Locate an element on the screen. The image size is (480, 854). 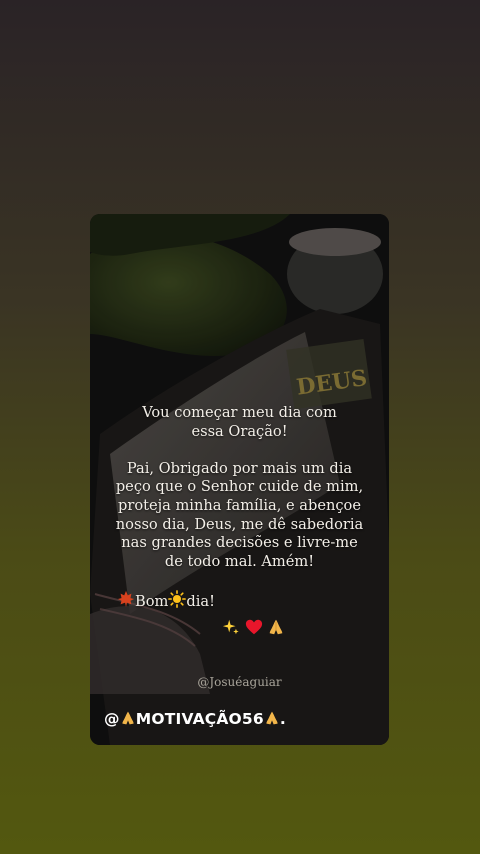
sun-icon is located at coordinates (177, 599).